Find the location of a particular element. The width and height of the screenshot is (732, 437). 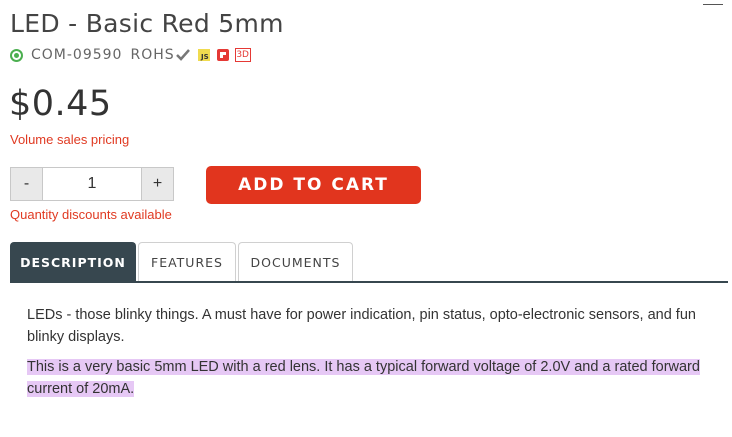

tab-divider is located at coordinates (369, 282).